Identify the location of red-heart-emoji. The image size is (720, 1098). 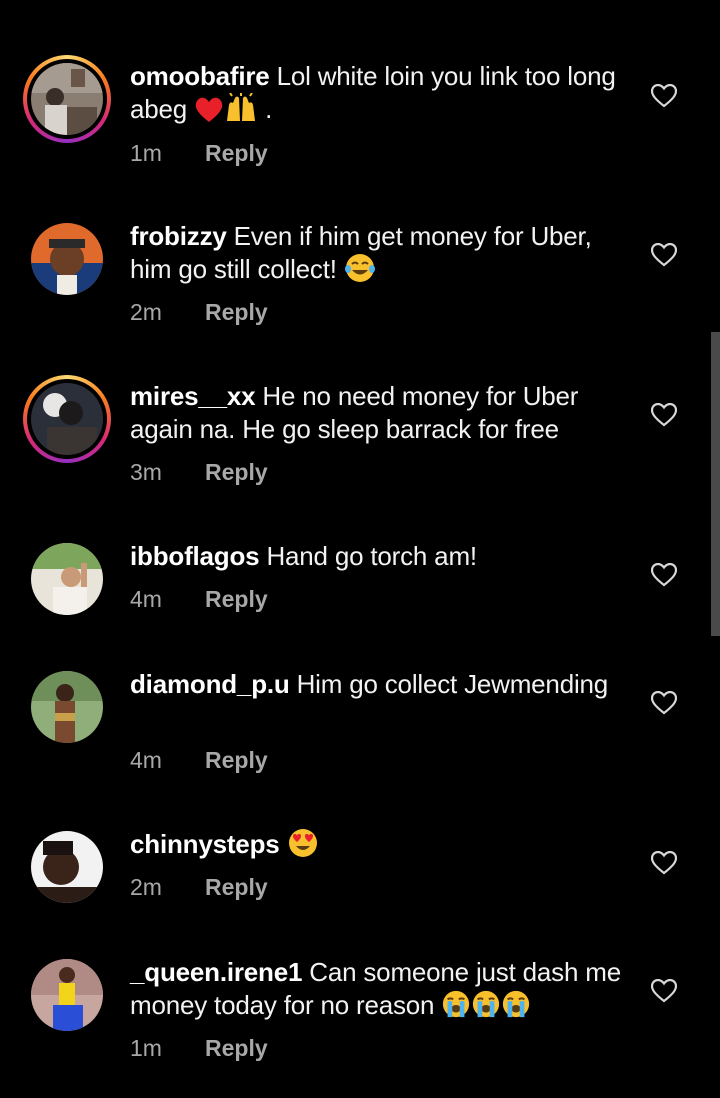
(209, 113).